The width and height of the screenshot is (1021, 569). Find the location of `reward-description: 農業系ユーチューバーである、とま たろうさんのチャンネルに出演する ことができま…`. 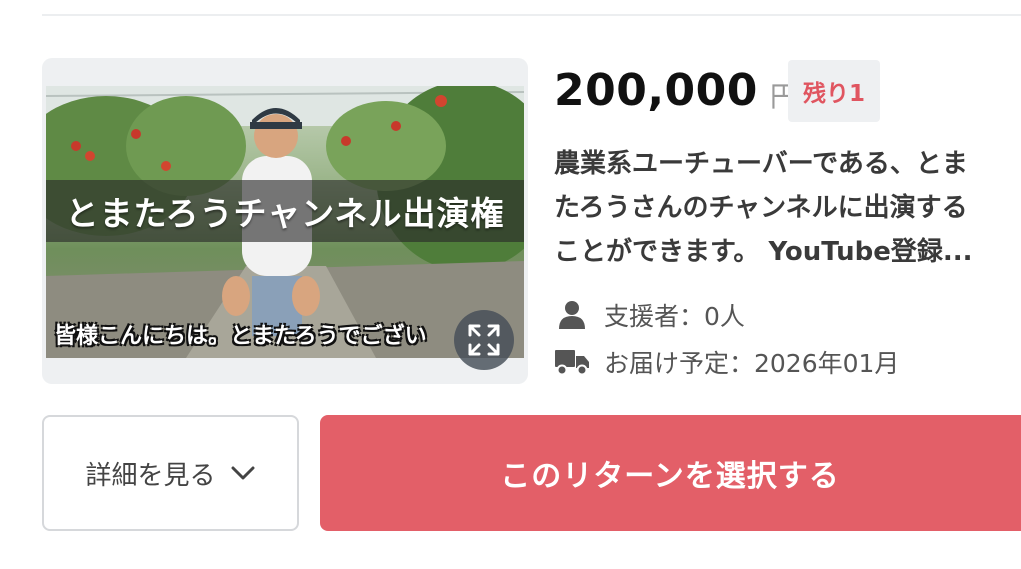

reward-description: 農業系ユーチューバーである、とま たろうさんのチャンネルに出演する ことができま… is located at coordinates (787, 208).